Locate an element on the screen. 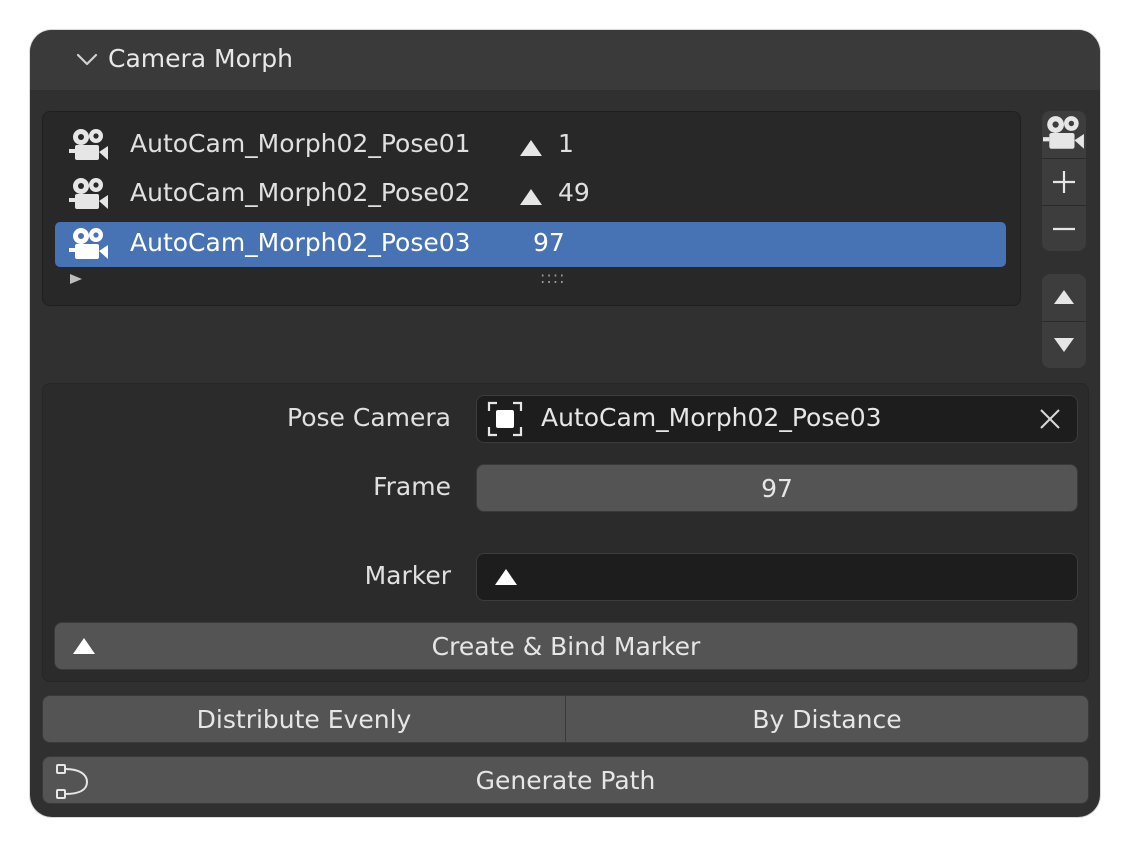  create-bind-marker-label: Create & Bind Marker is located at coordinates (566, 646).